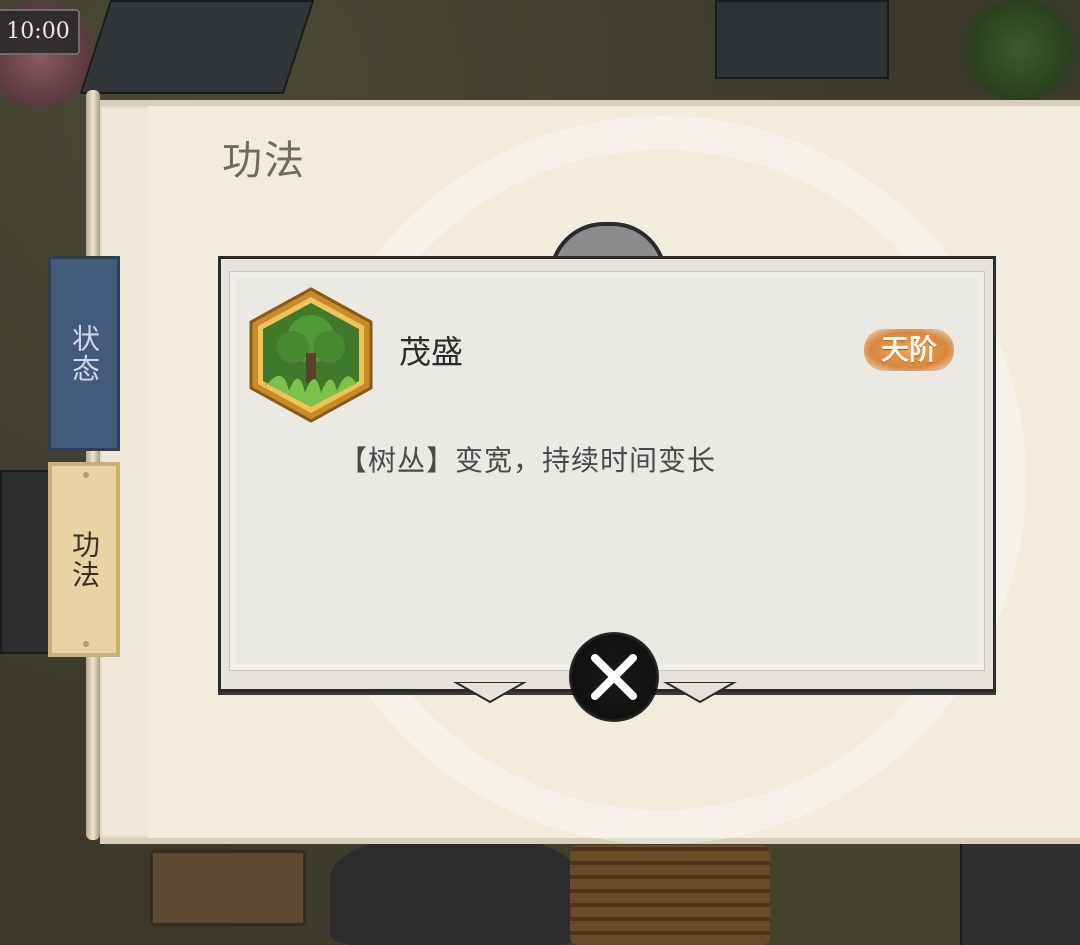 This screenshot has height=945, width=1080. I want to click on green-tree, so click(1017, 50).